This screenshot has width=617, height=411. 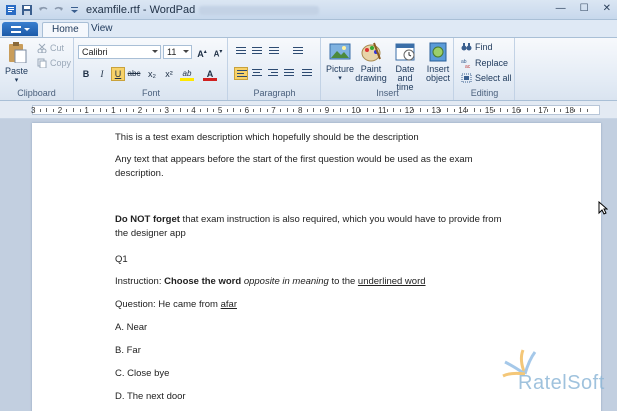 What do you see at coordinates (484, 63) in the screenshot?
I see `replace-button: ab ac Replace` at bounding box center [484, 63].